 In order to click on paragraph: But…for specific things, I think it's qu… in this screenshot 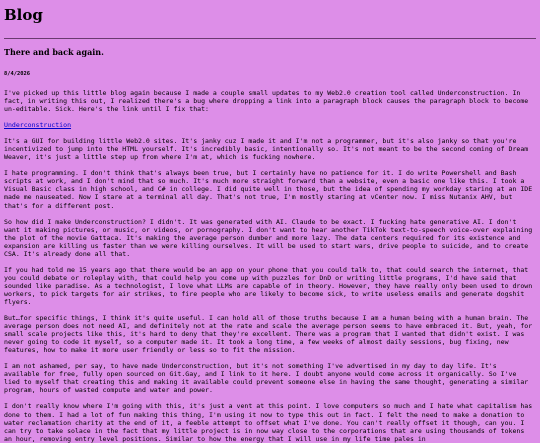, I will do `click(268, 334)`.